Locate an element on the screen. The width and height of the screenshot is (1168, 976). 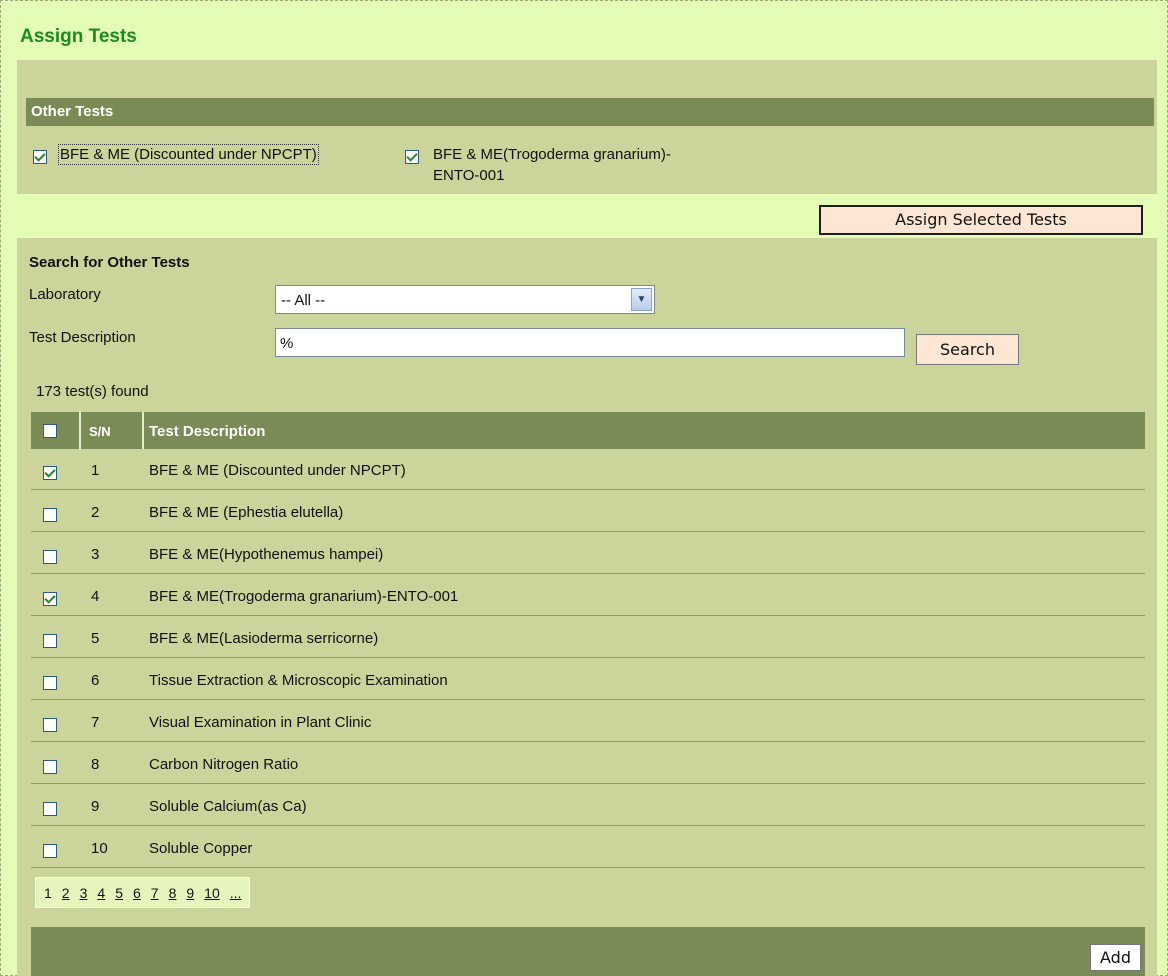
row-sn: 2 is located at coordinates (95, 512).